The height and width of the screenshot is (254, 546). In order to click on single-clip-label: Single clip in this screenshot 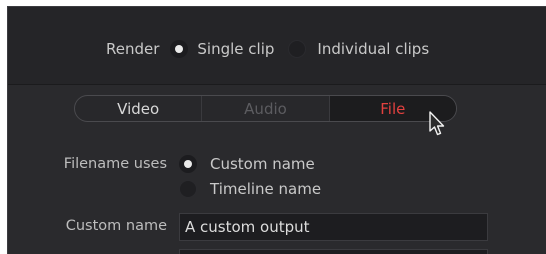, I will do `click(235, 49)`.